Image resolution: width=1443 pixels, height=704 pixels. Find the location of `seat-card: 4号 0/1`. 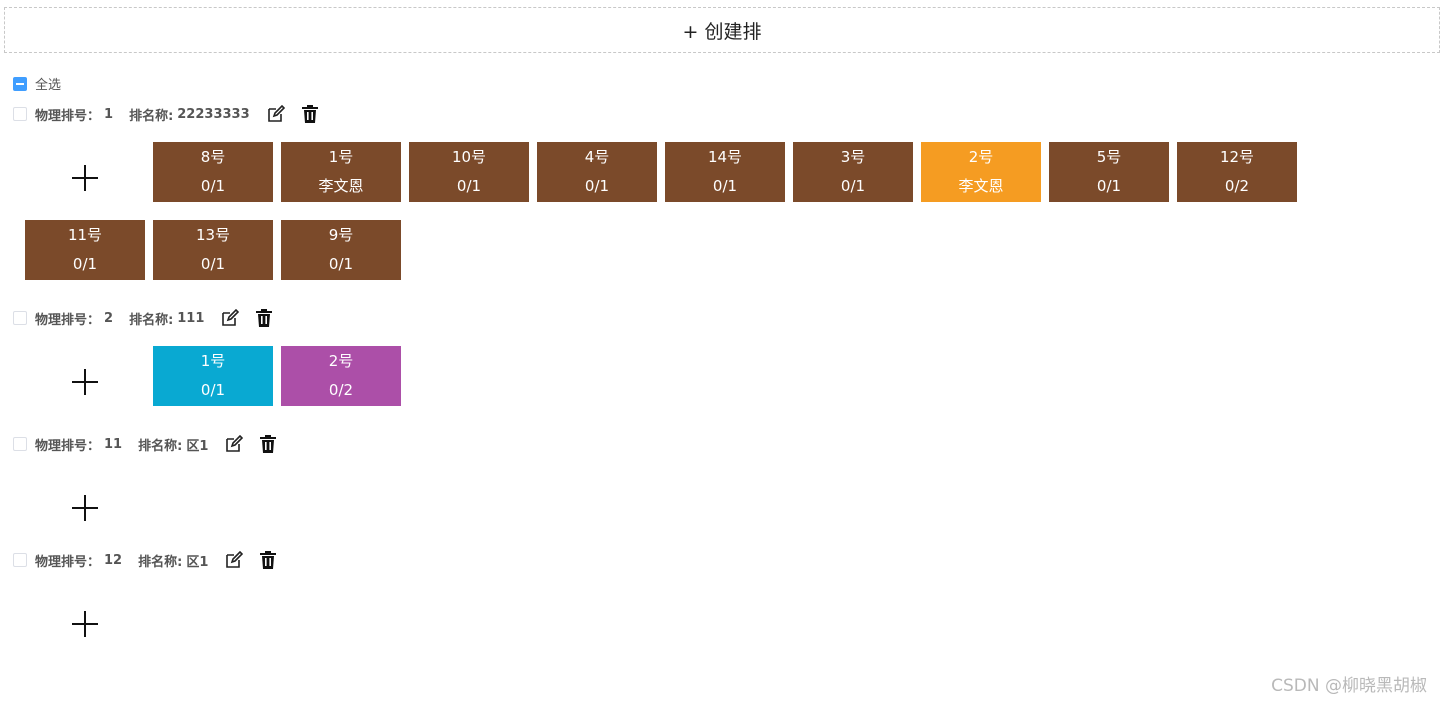

seat-card: 4号 0/1 is located at coordinates (597, 172).